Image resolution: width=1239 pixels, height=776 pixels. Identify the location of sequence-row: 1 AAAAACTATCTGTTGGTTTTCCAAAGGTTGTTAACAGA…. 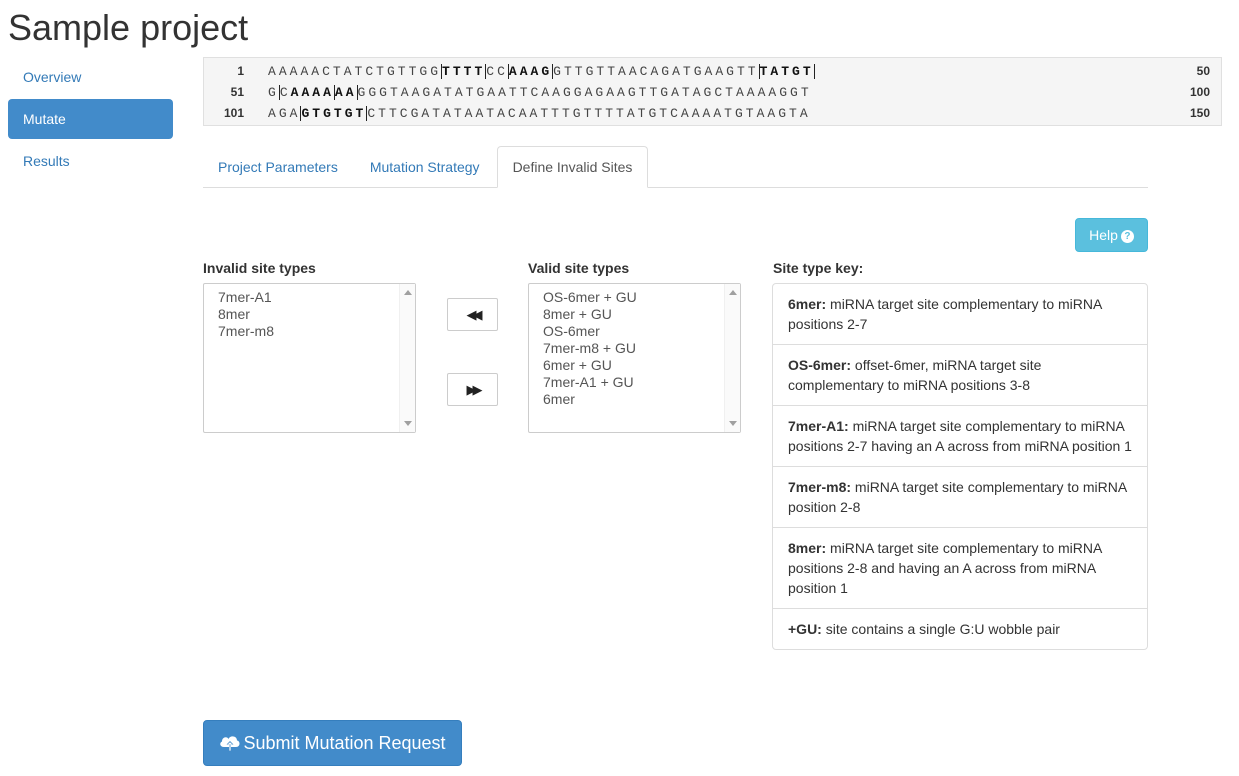
(712, 71).